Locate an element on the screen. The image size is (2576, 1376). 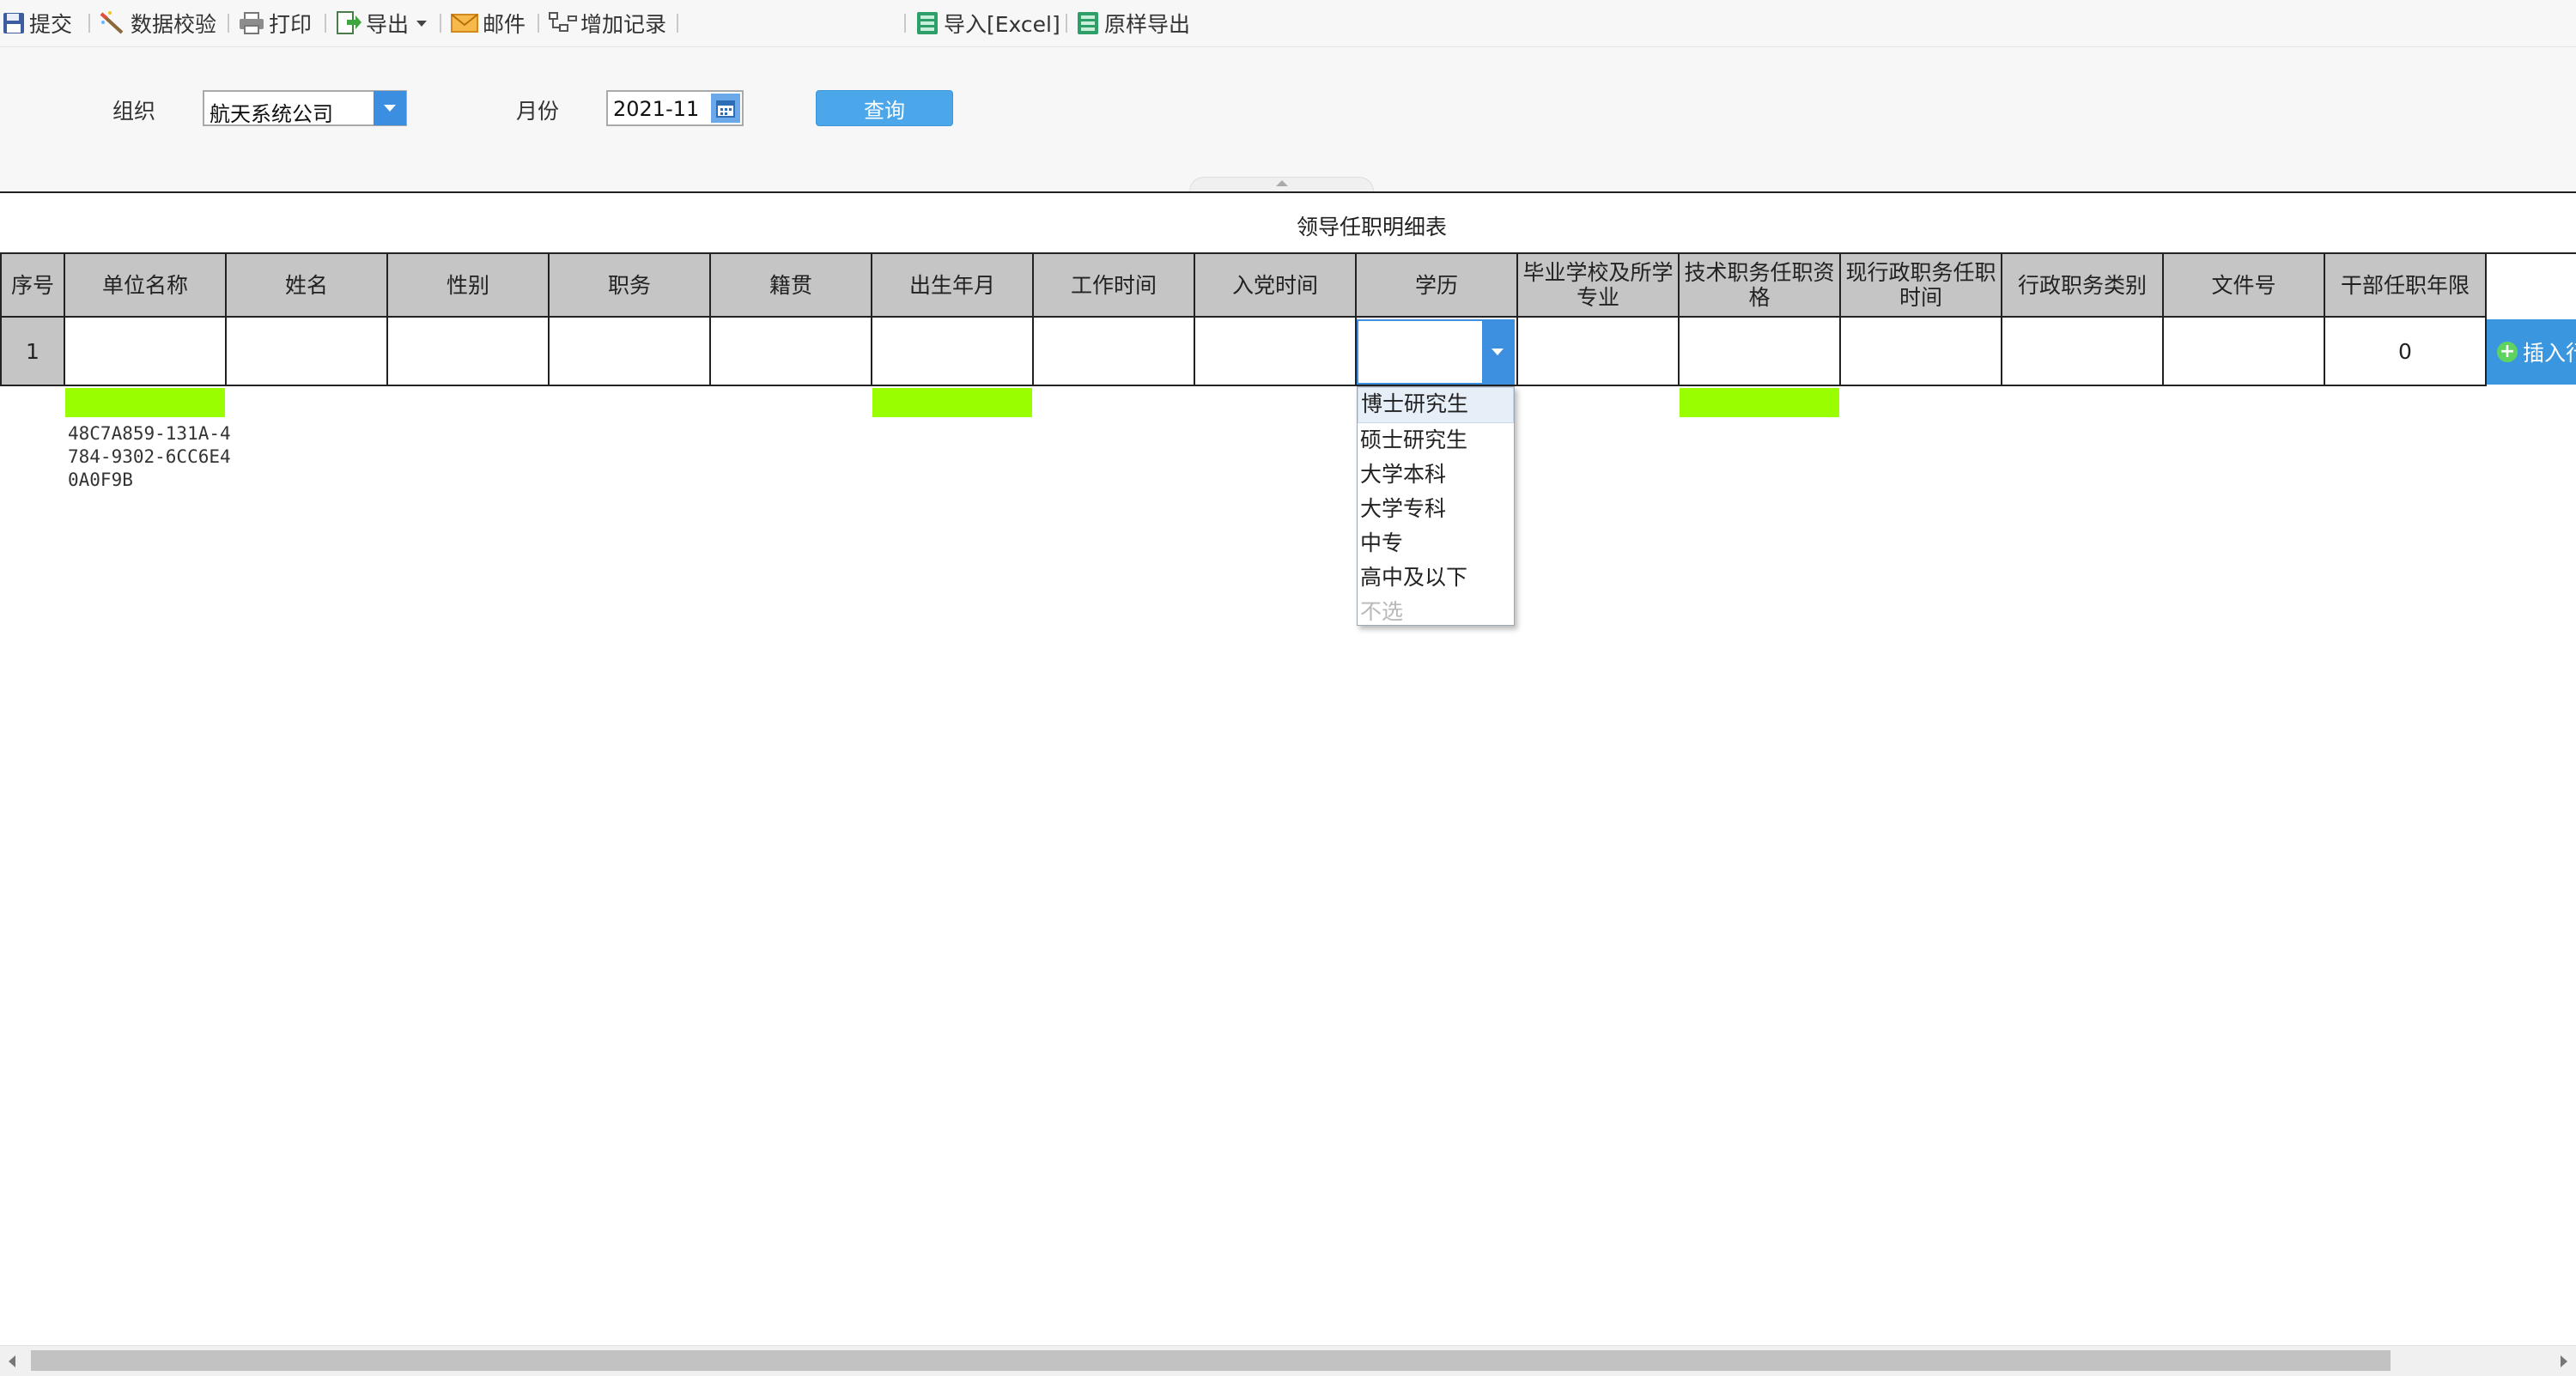
column-header: 现行政职务任职时间 is located at coordinates (1922, 286).